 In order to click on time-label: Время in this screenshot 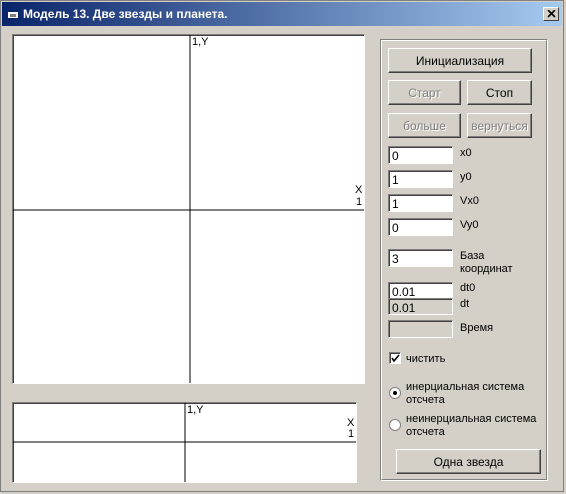, I will do `click(477, 328)`.